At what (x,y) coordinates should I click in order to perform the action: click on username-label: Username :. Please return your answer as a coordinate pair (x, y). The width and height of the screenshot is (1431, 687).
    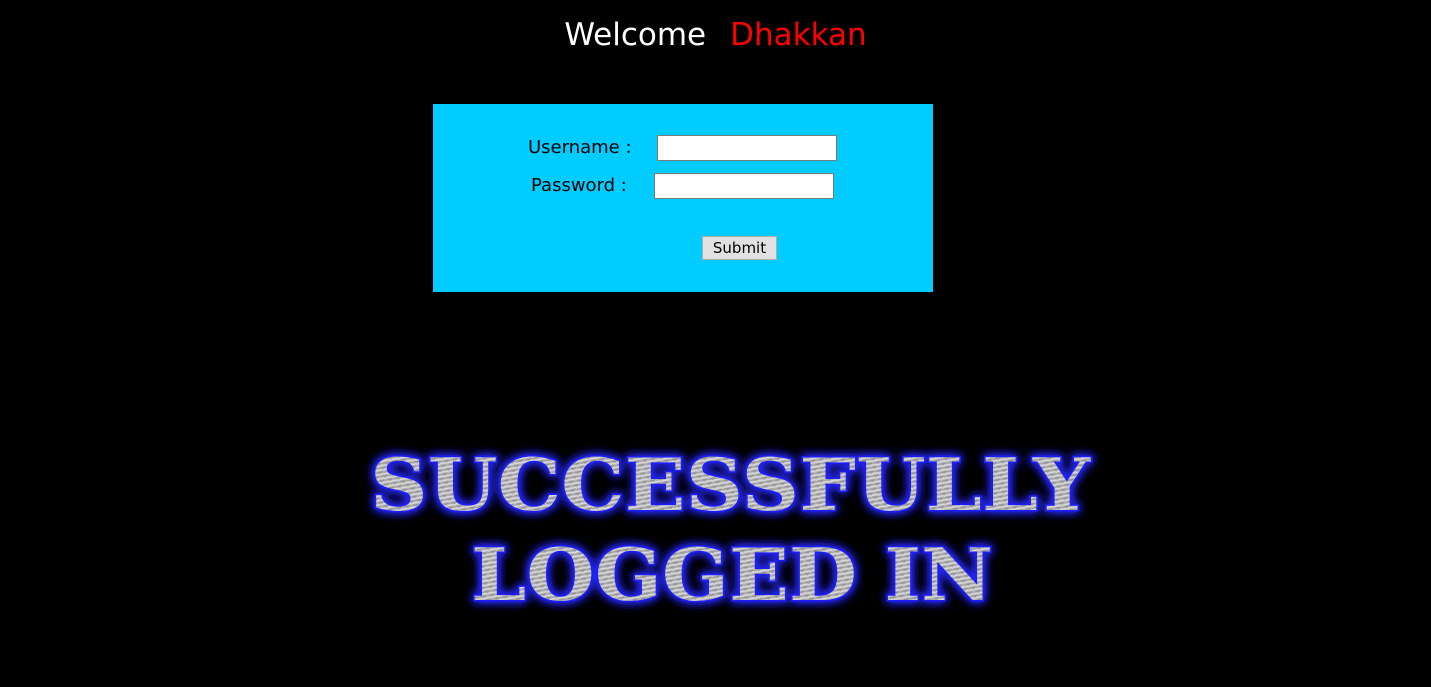
    Looking at the image, I should click on (580, 147).